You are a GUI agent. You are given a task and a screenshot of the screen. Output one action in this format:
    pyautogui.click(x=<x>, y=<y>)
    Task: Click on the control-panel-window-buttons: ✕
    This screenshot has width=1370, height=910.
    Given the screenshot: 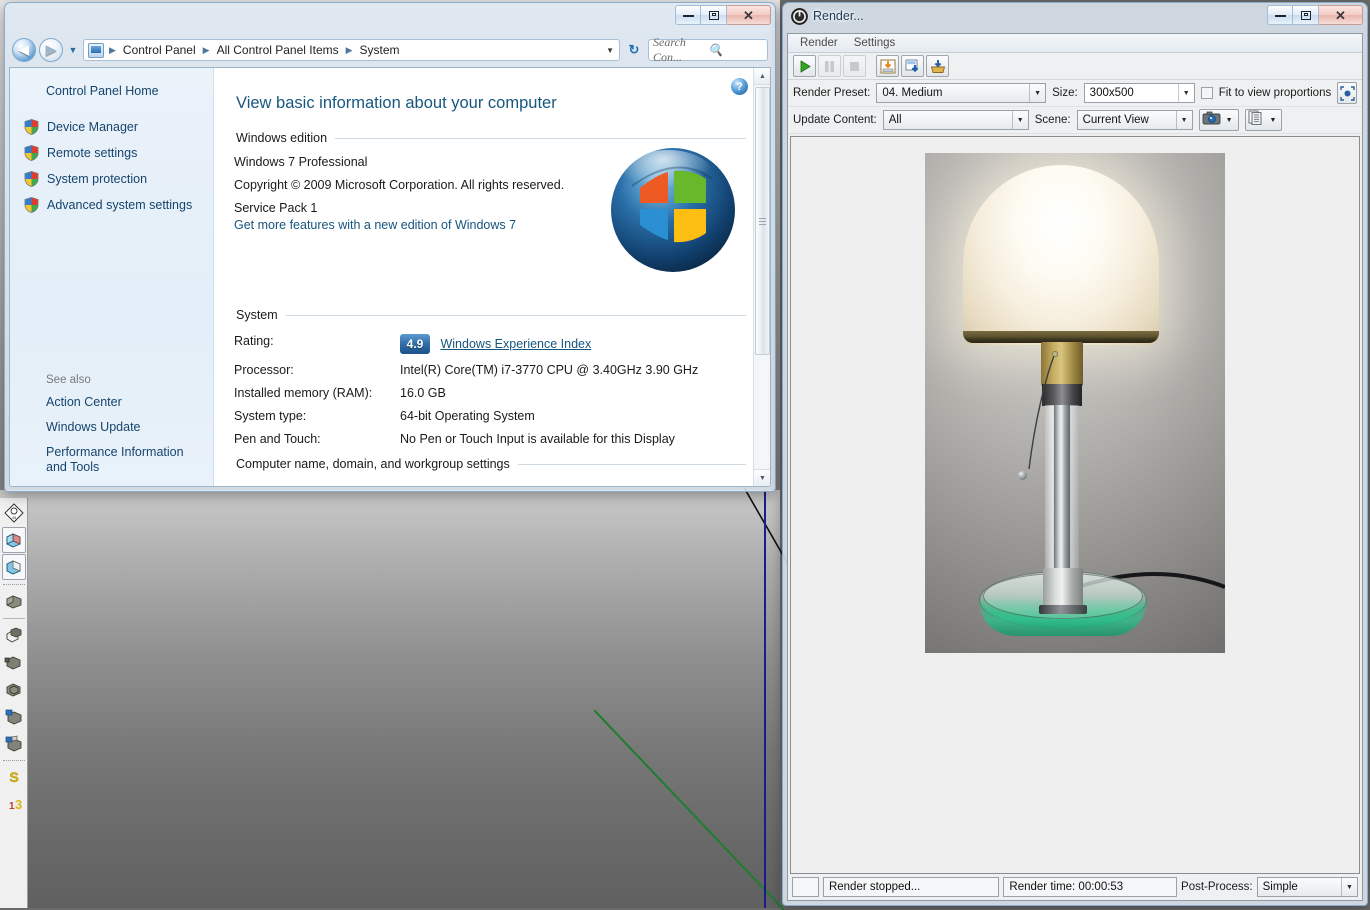 What is the action you would take?
    pyautogui.click(x=723, y=15)
    